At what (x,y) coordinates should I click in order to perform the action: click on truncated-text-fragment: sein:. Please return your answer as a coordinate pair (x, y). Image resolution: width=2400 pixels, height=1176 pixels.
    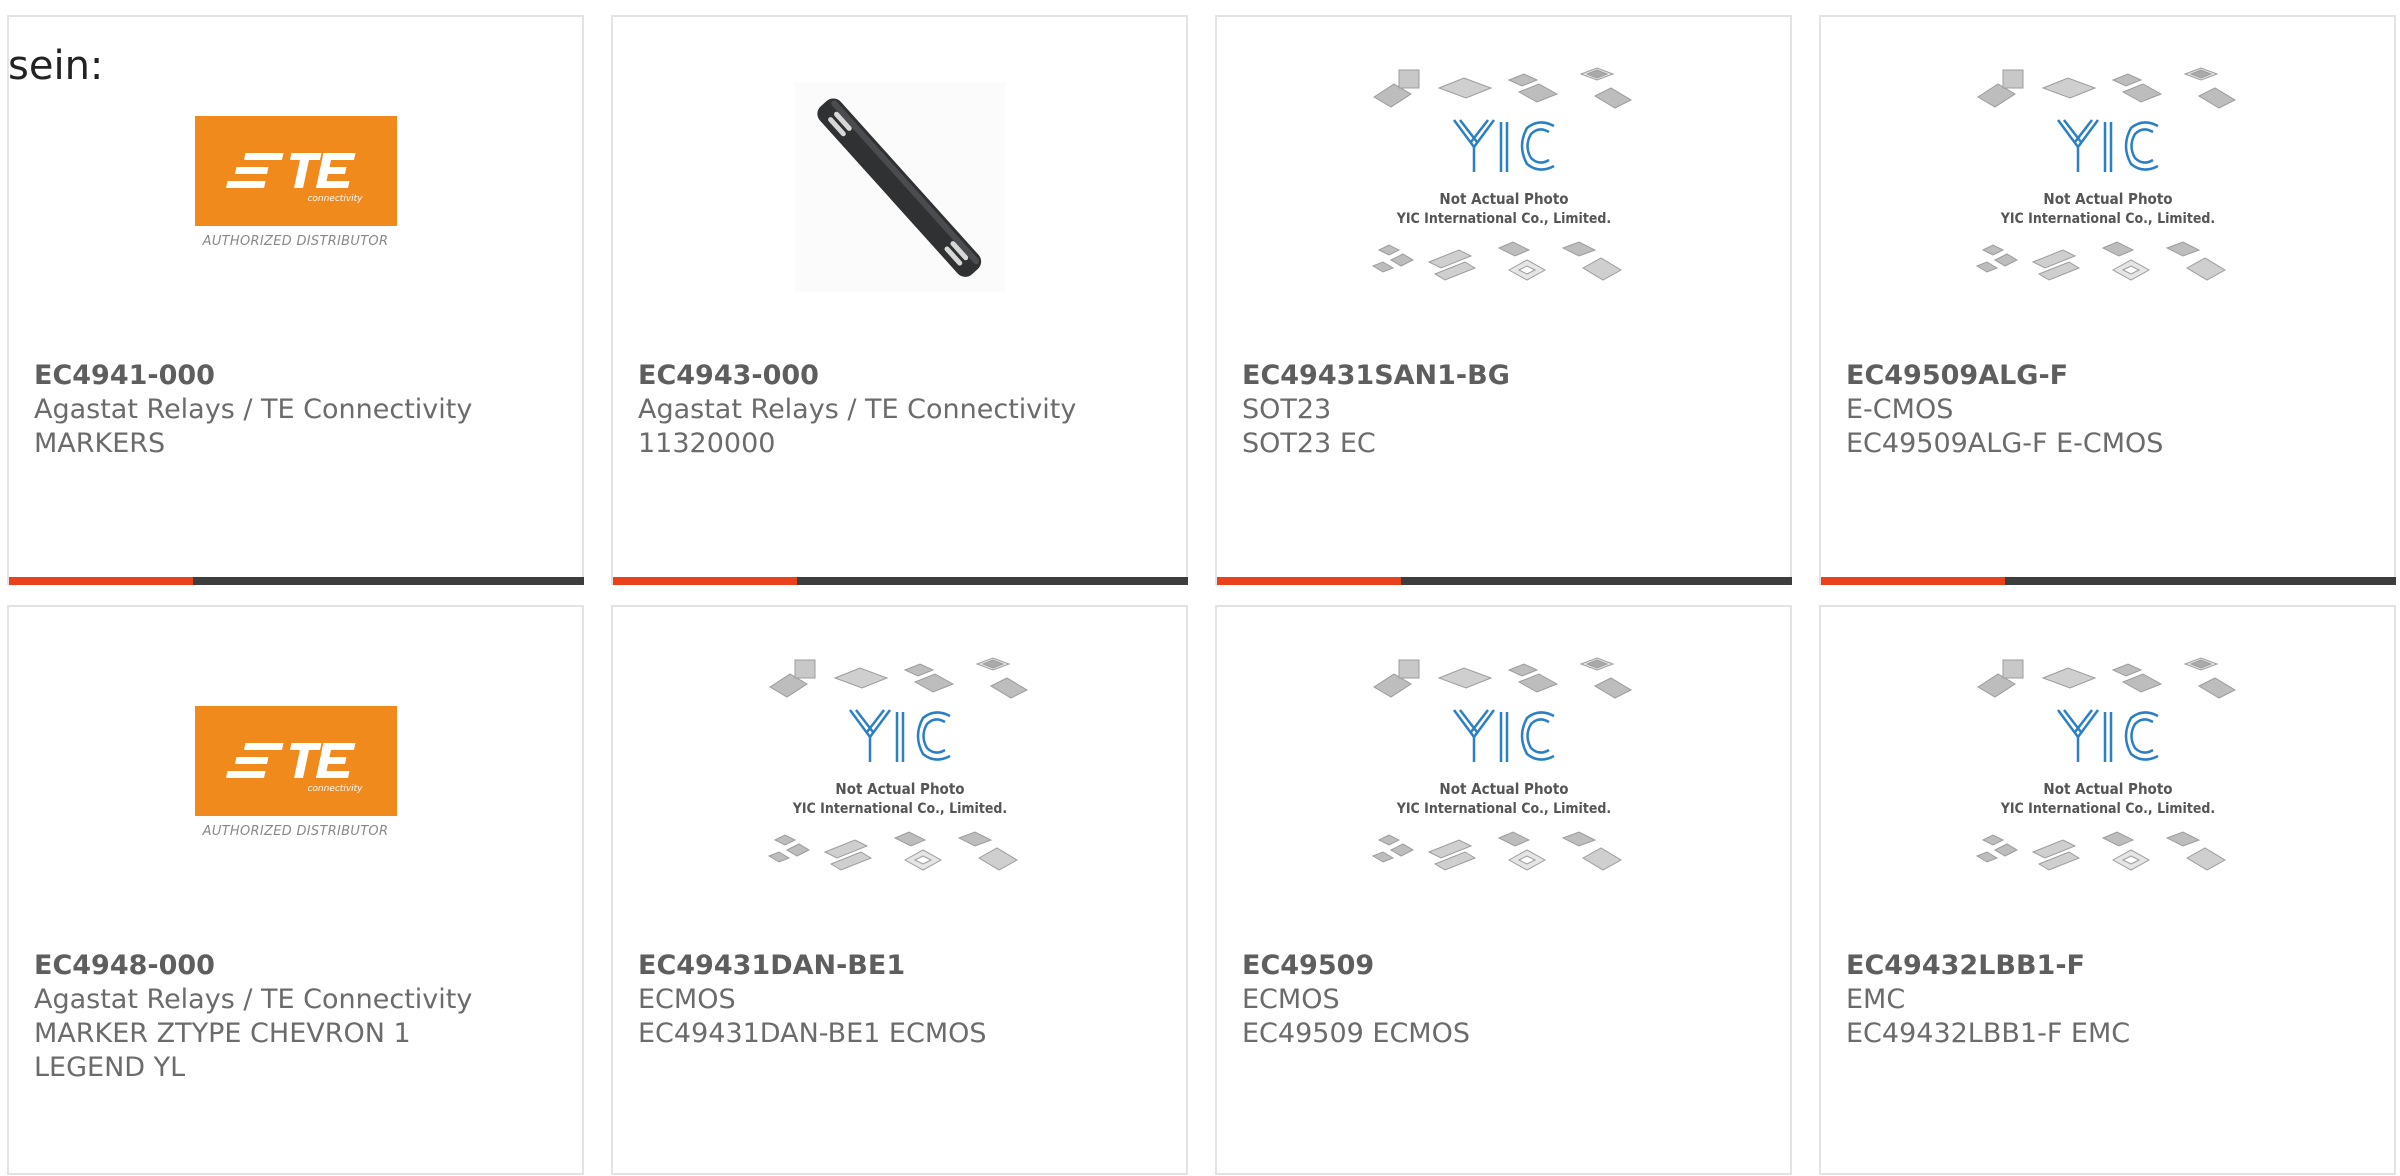
    Looking at the image, I should click on (56, 66).